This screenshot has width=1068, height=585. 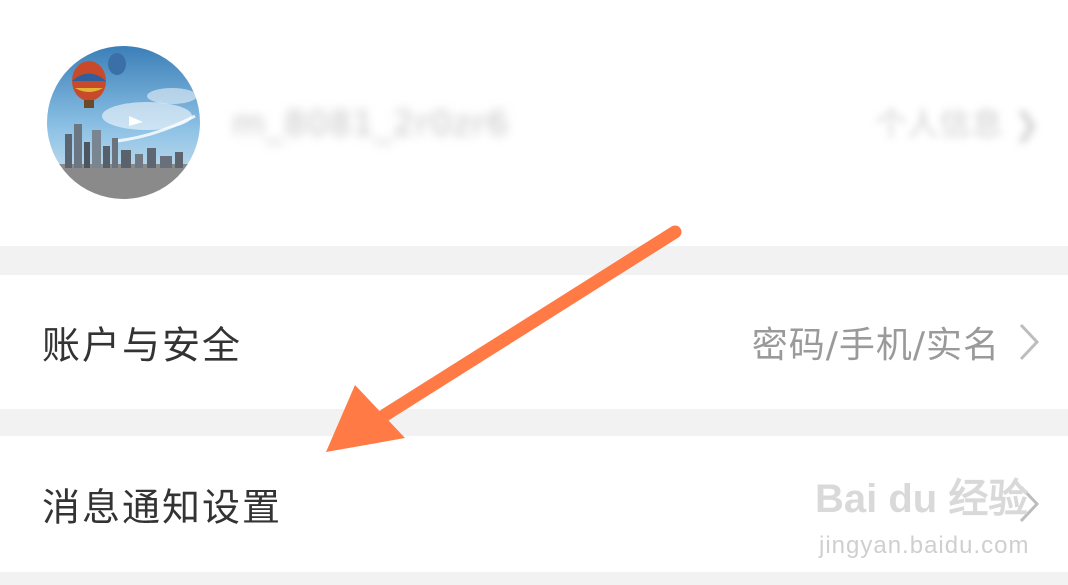 I want to click on personal-info-link: 个人信息 ❯, so click(x=957, y=124).